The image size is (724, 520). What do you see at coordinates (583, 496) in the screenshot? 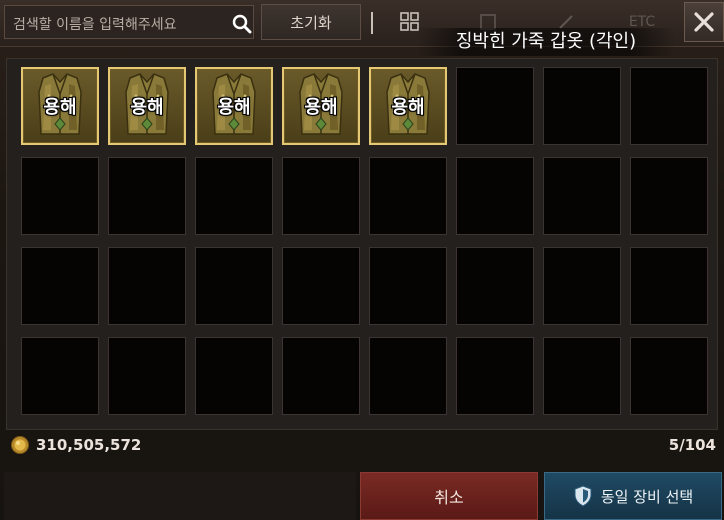
I see `shield-icon` at bounding box center [583, 496].